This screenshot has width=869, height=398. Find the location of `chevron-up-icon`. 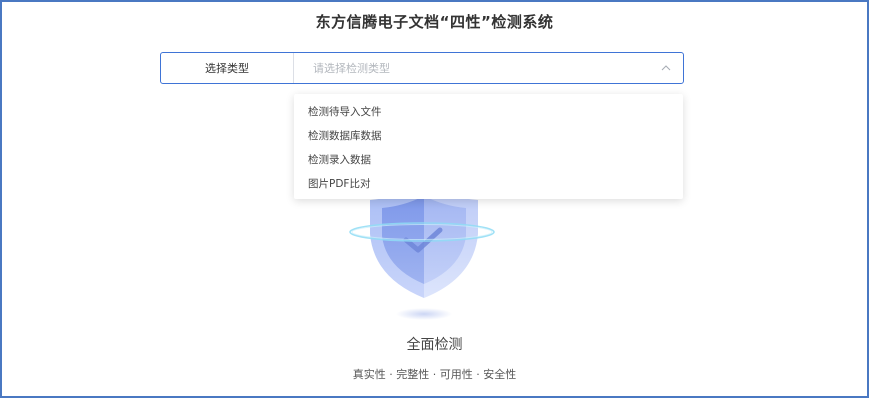

chevron-up-icon is located at coordinates (666, 68).